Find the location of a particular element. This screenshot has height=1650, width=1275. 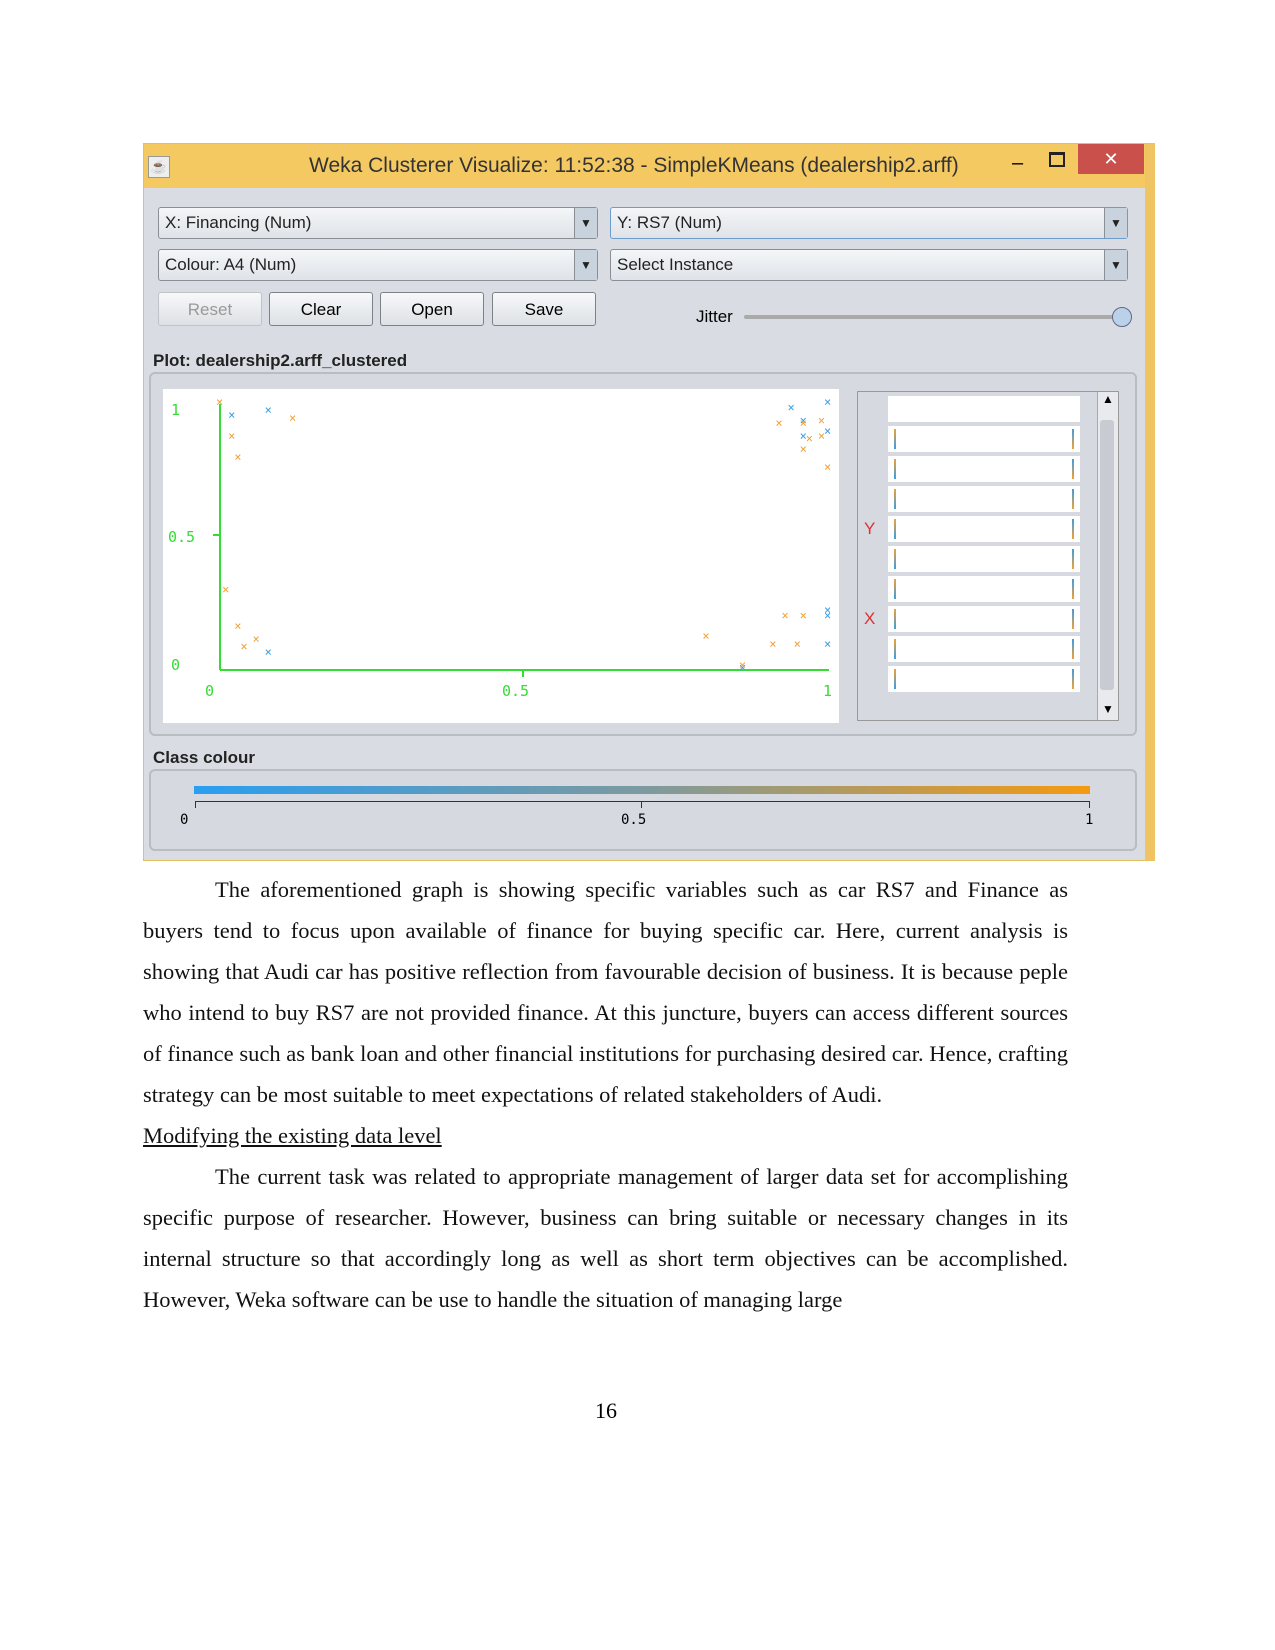

select-instance-select: Select Instance ▼ is located at coordinates (869, 265).